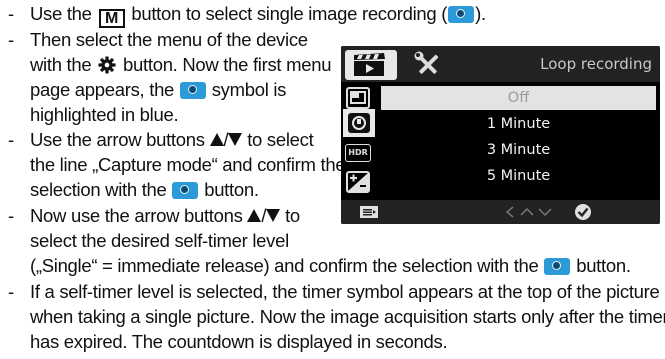 The height and width of the screenshot is (359, 665). What do you see at coordinates (500, 64) in the screenshot?
I see `device-menu-header: Loop recording` at bounding box center [500, 64].